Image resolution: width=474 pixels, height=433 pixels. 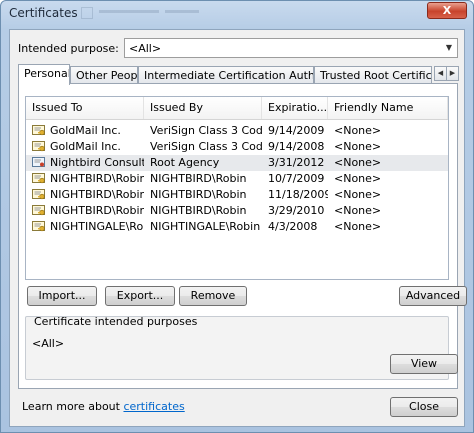 I want to click on tab-trusted-root-certification: Trusted Root Certification, so click(x=373, y=74).